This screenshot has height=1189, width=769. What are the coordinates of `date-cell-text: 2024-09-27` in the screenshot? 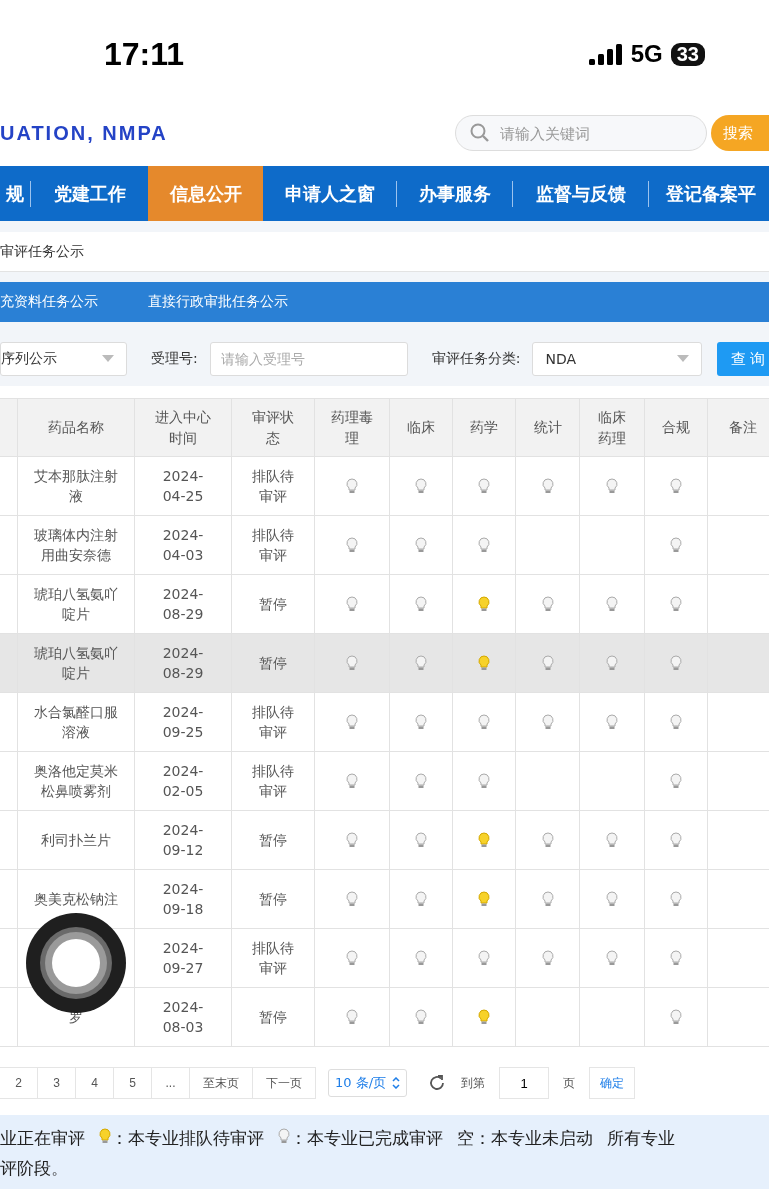 It's located at (183, 958).